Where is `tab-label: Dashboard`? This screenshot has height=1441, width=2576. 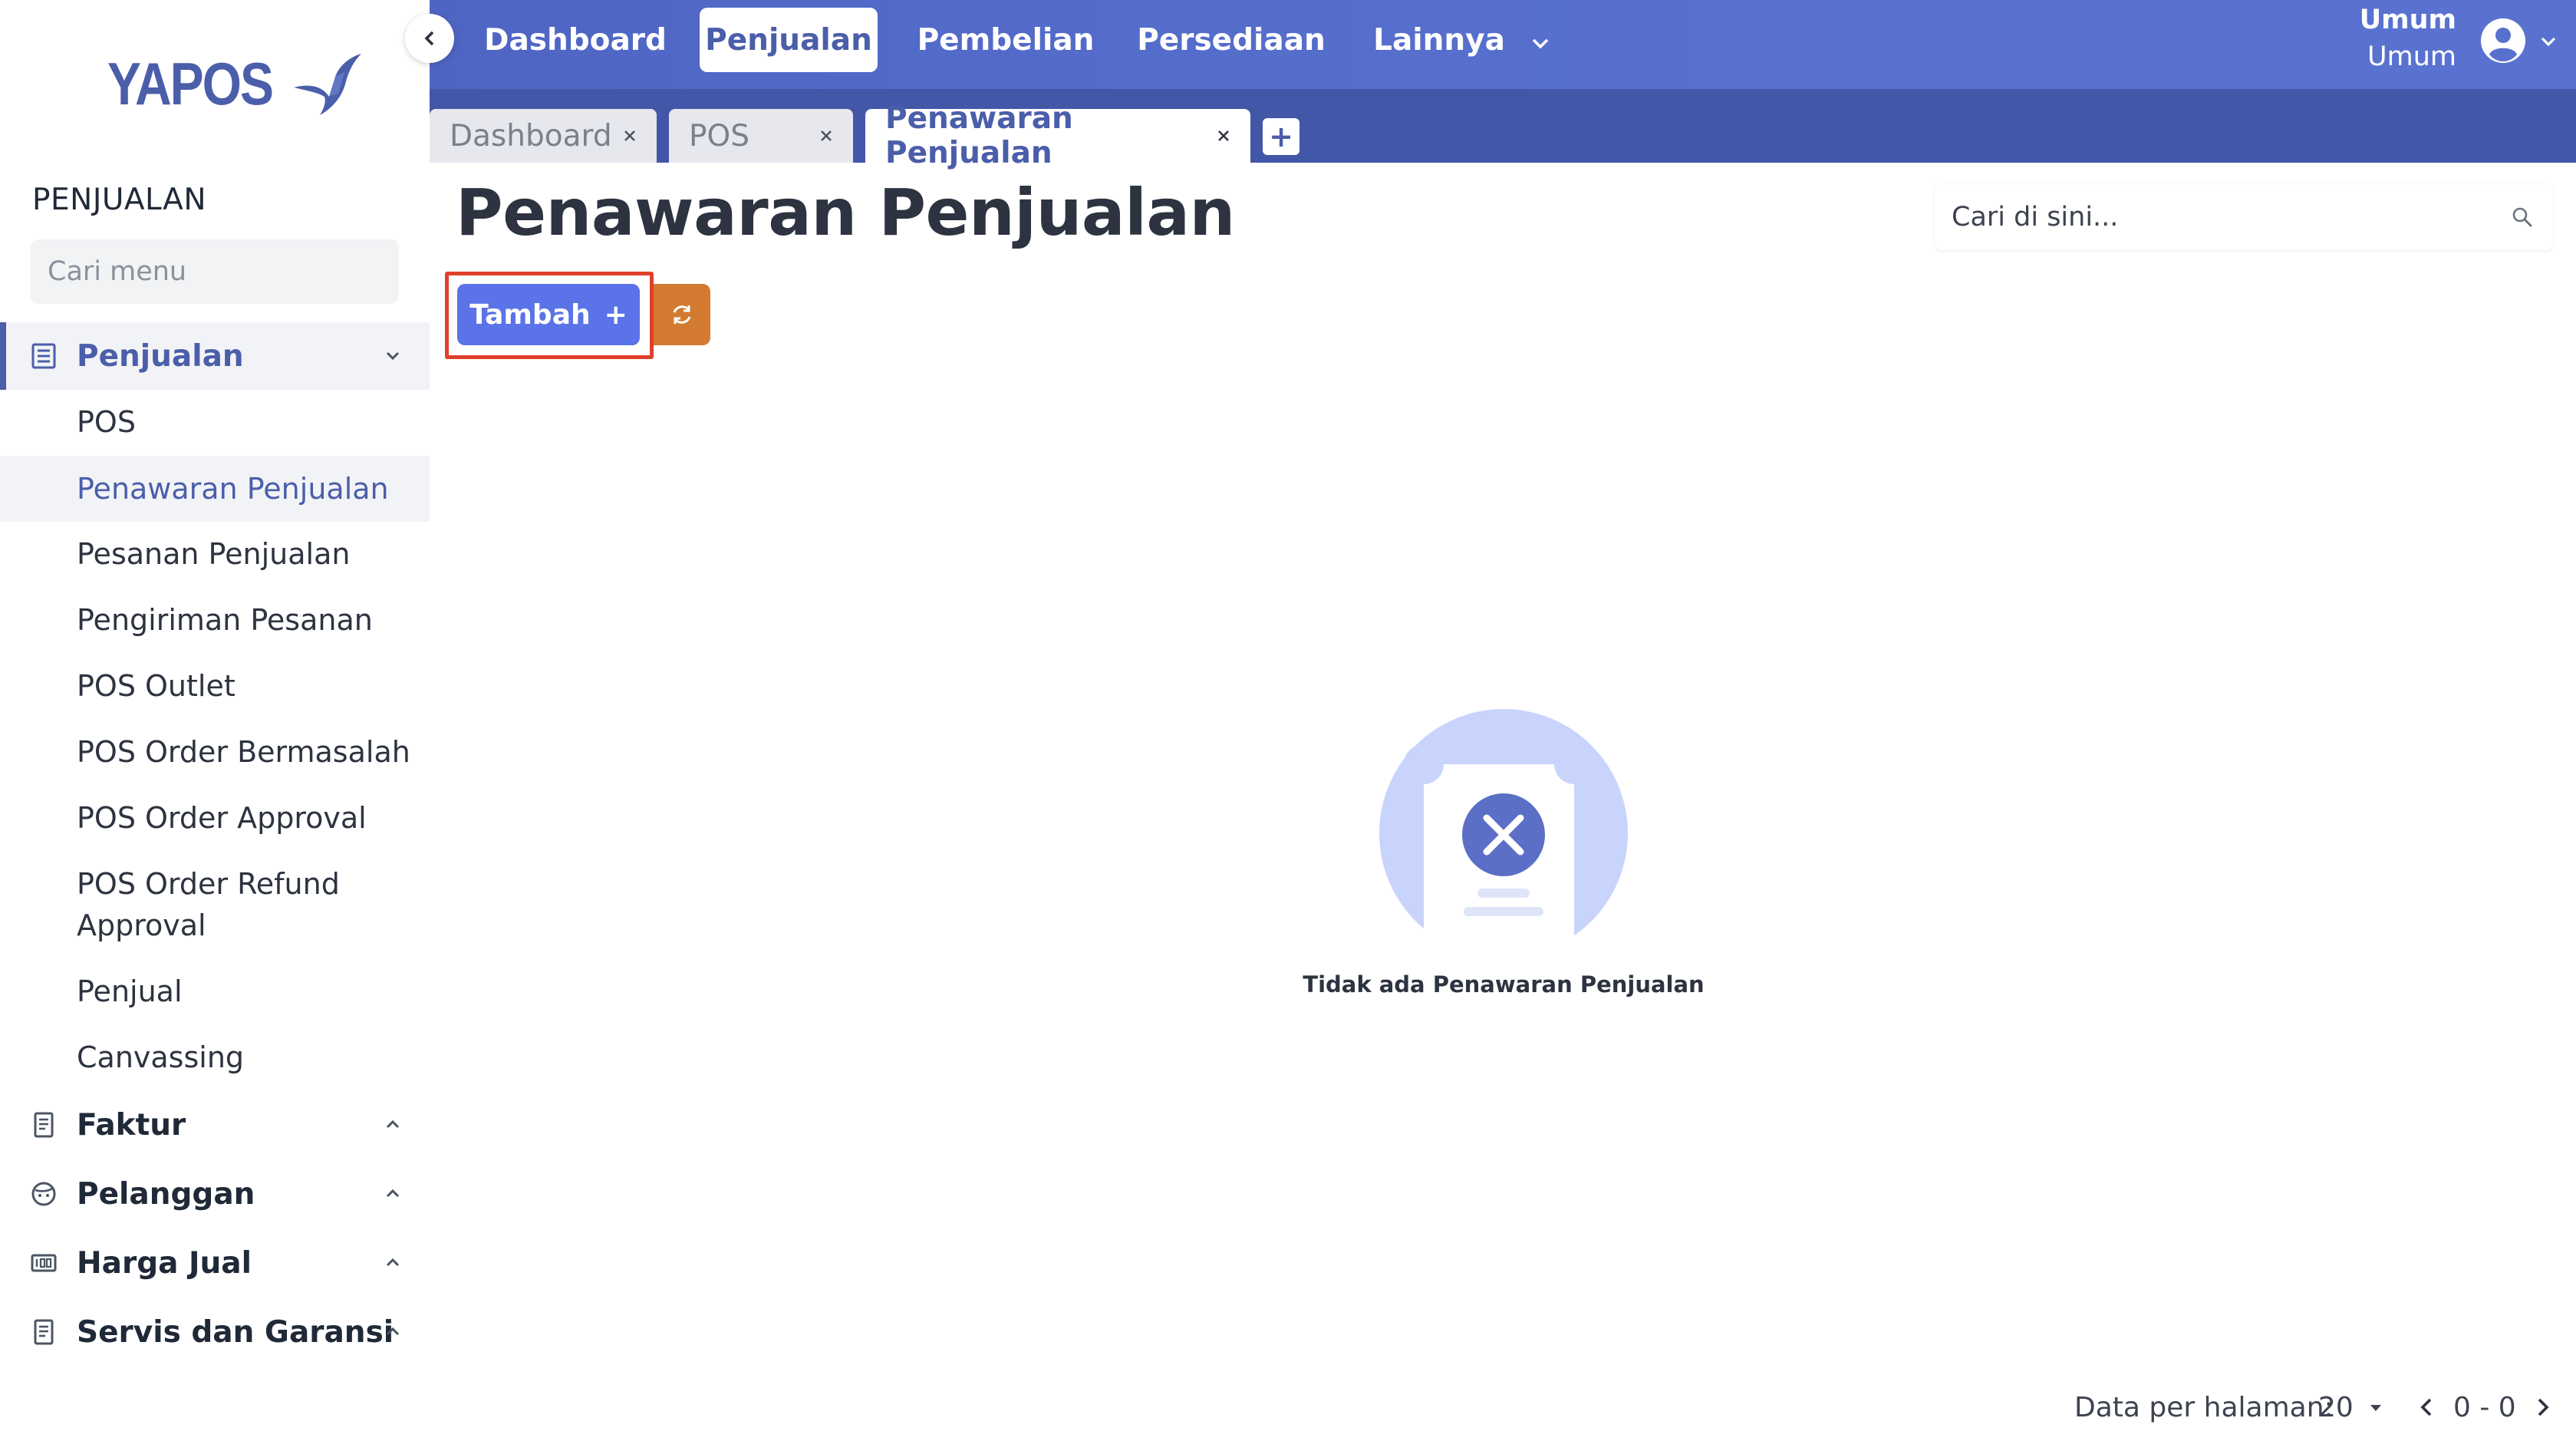
tab-label: Dashboard is located at coordinates (531, 135).